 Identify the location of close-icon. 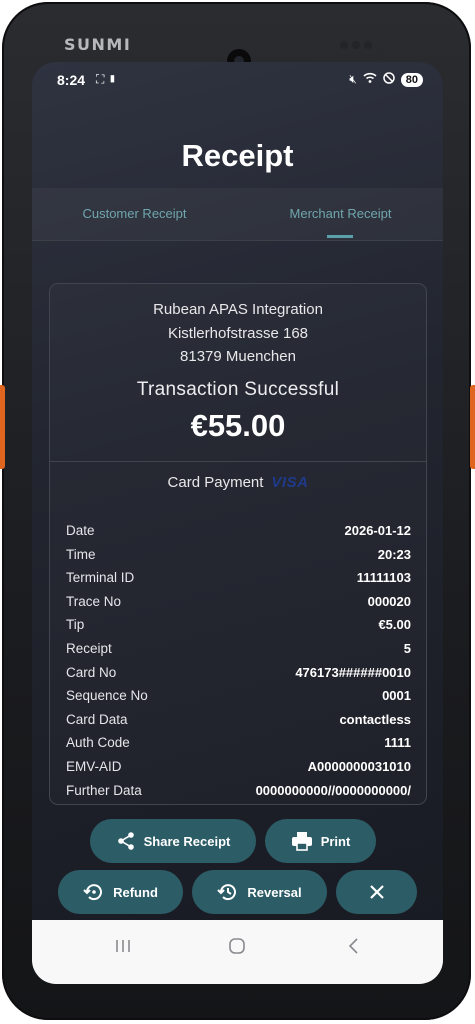
(377, 892).